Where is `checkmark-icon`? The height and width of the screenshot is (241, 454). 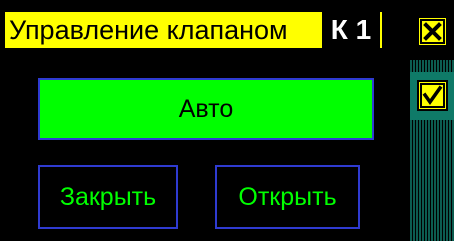 checkmark-icon is located at coordinates (432, 95).